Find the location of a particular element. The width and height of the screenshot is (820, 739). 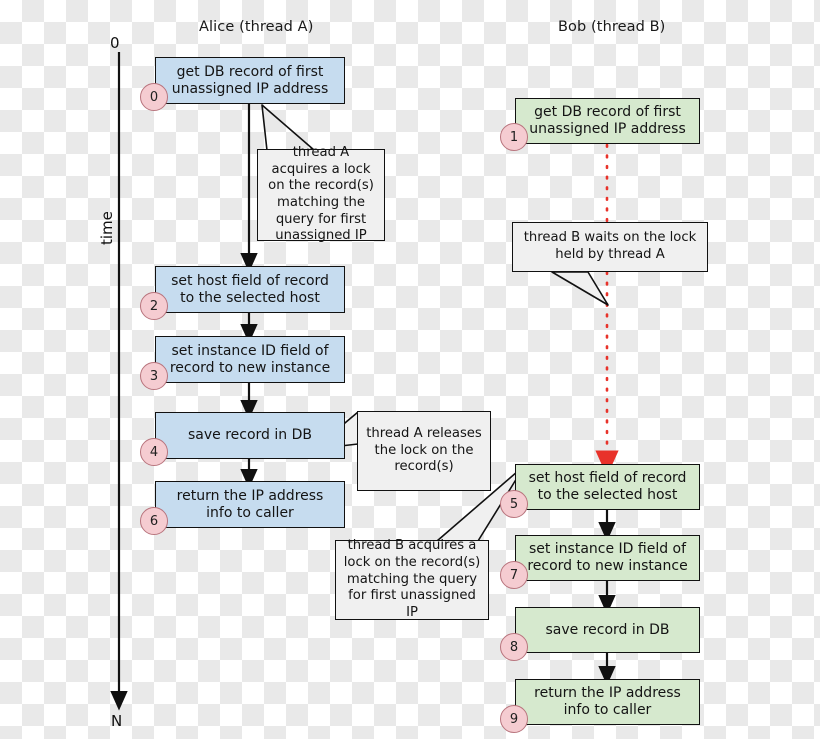

alice-step-4: save record in DB is located at coordinates (250, 435).